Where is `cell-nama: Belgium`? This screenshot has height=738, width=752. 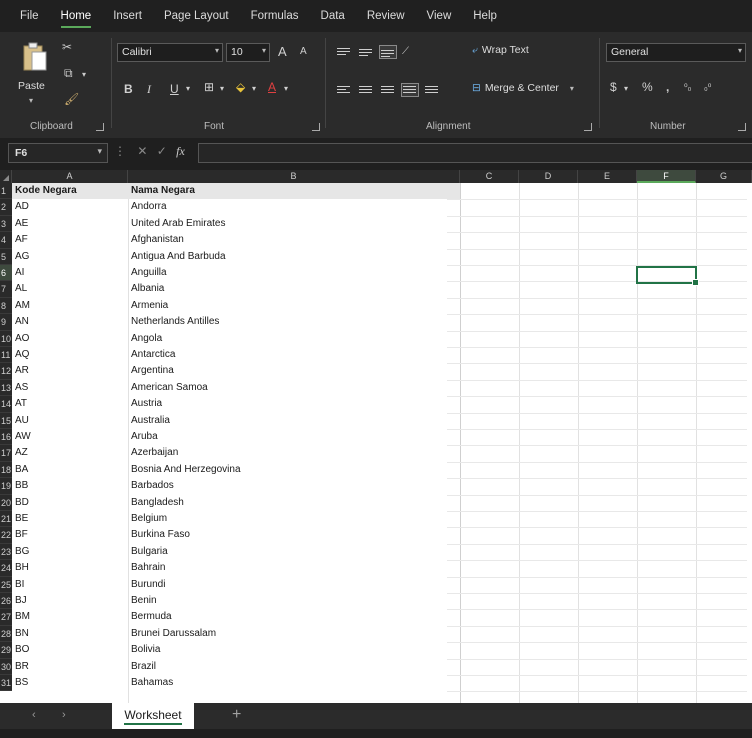
cell-nama: Belgium is located at coordinates (294, 519).